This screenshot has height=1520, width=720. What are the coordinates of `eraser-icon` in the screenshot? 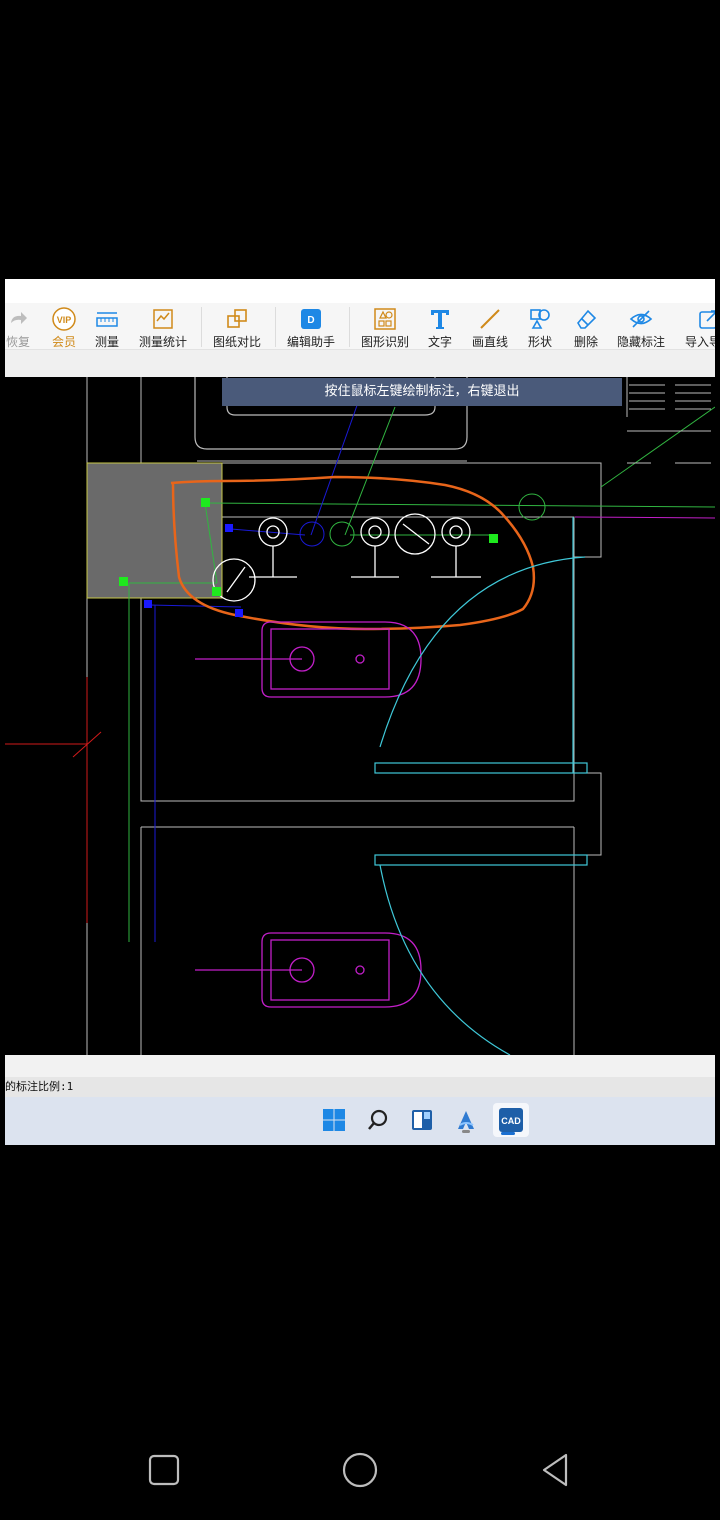 It's located at (587, 319).